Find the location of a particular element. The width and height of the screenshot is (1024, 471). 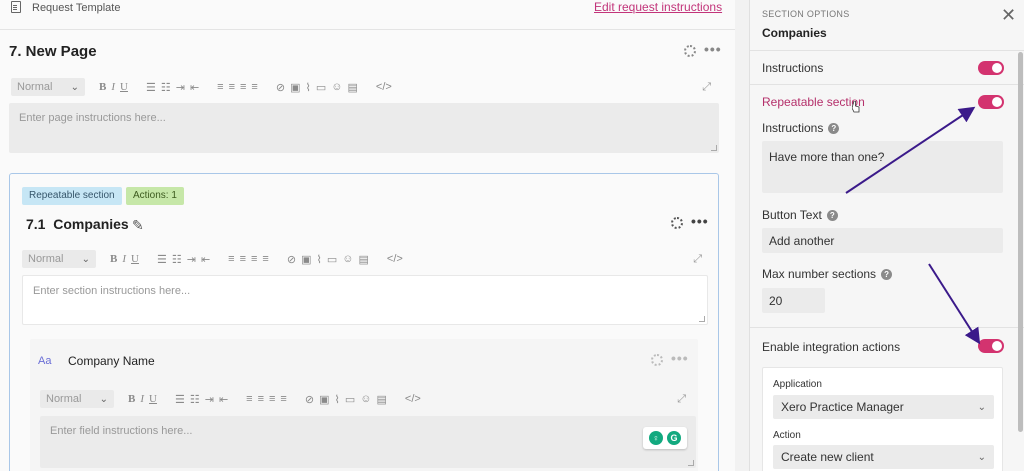

arrow-to-integration-toggle is located at coordinates (954, 304).